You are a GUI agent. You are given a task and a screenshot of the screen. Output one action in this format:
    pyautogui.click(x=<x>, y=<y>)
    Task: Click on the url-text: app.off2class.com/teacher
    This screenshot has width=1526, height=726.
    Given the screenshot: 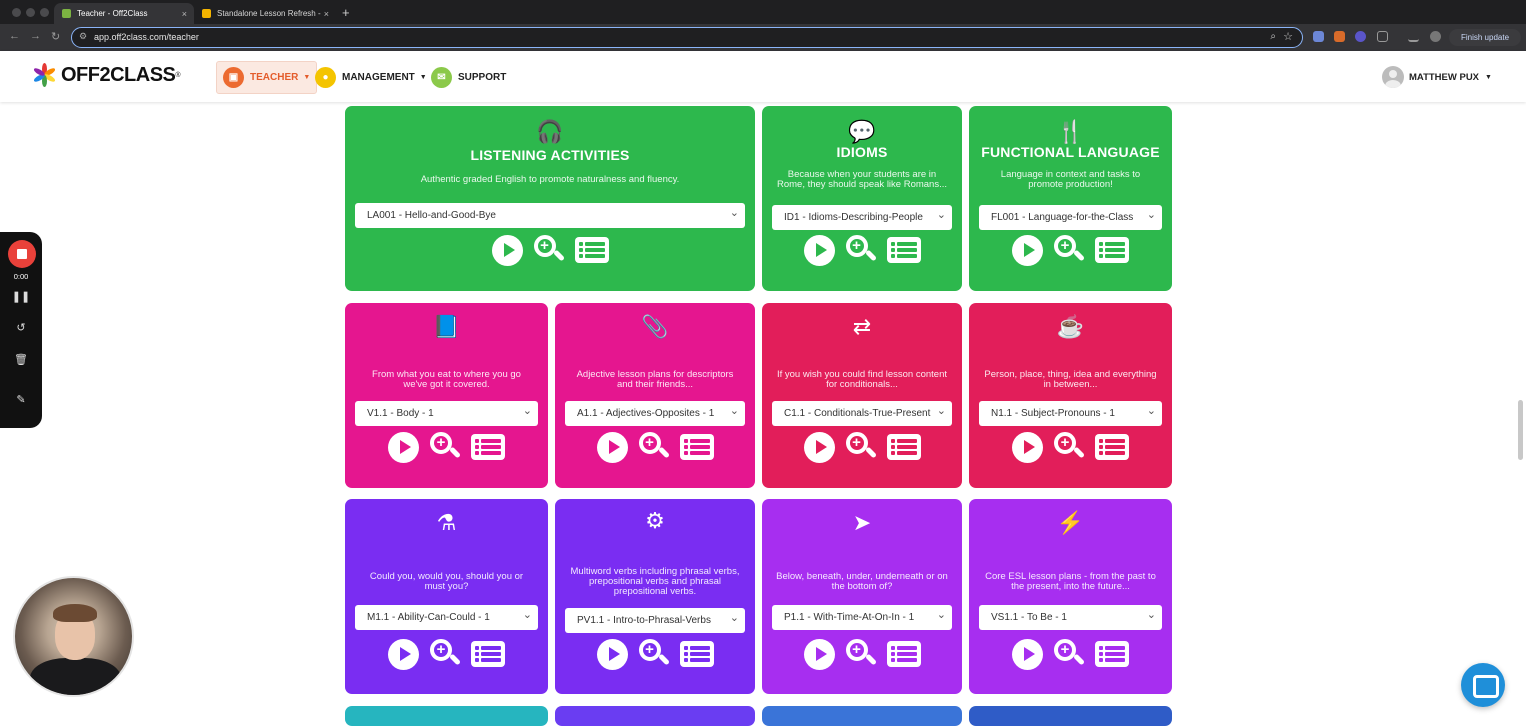 What is the action you would take?
    pyautogui.click(x=146, y=37)
    